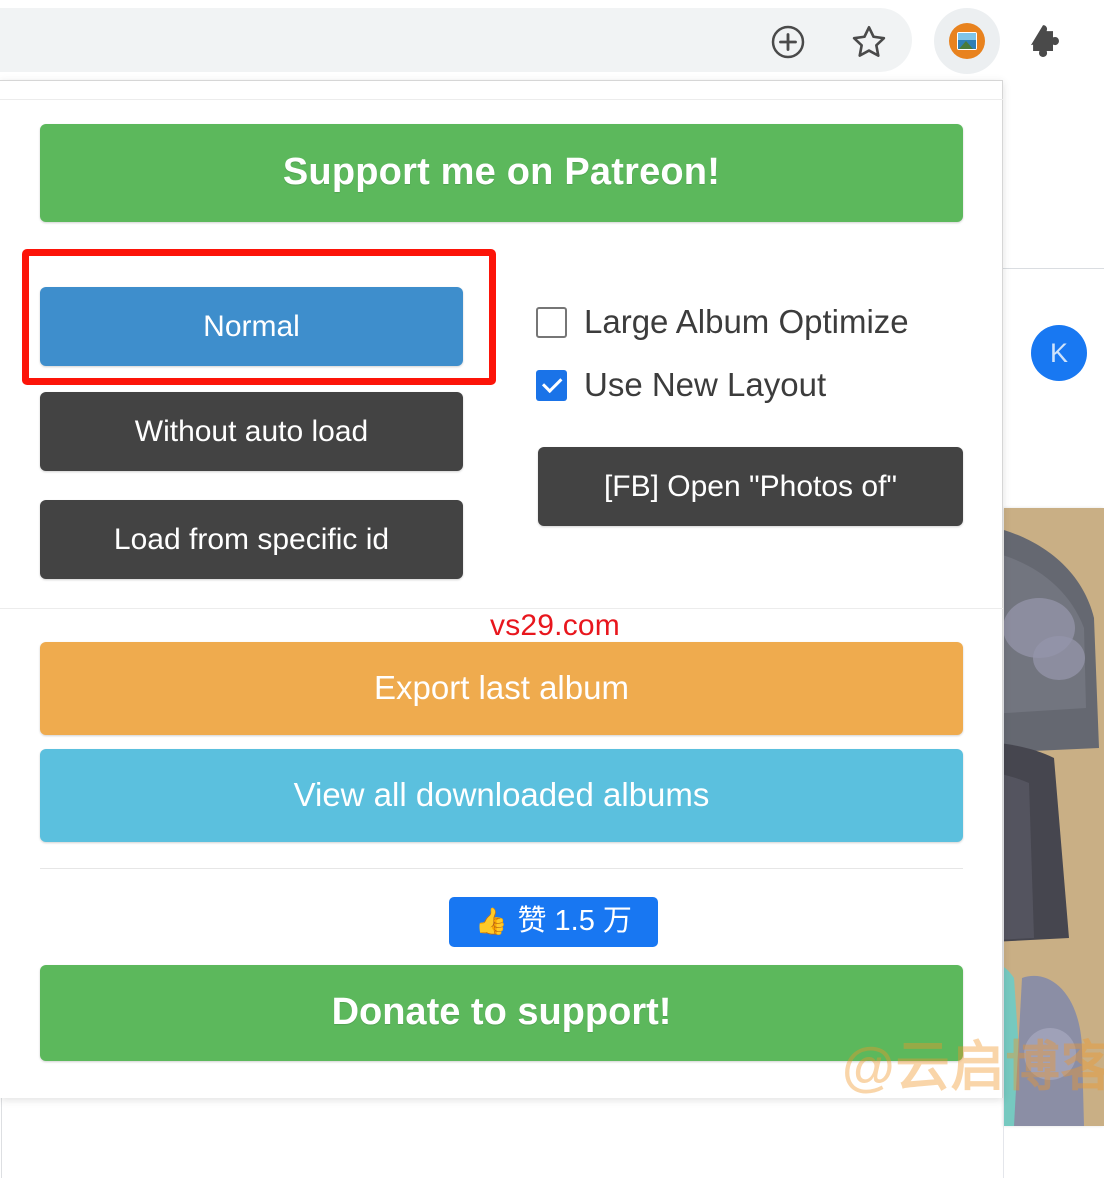 The width and height of the screenshot is (1104, 1178). What do you see at coordinates (501, 868) in the screenshot?
I see `popup-divider-before-like` at bounding box center [501, 868].